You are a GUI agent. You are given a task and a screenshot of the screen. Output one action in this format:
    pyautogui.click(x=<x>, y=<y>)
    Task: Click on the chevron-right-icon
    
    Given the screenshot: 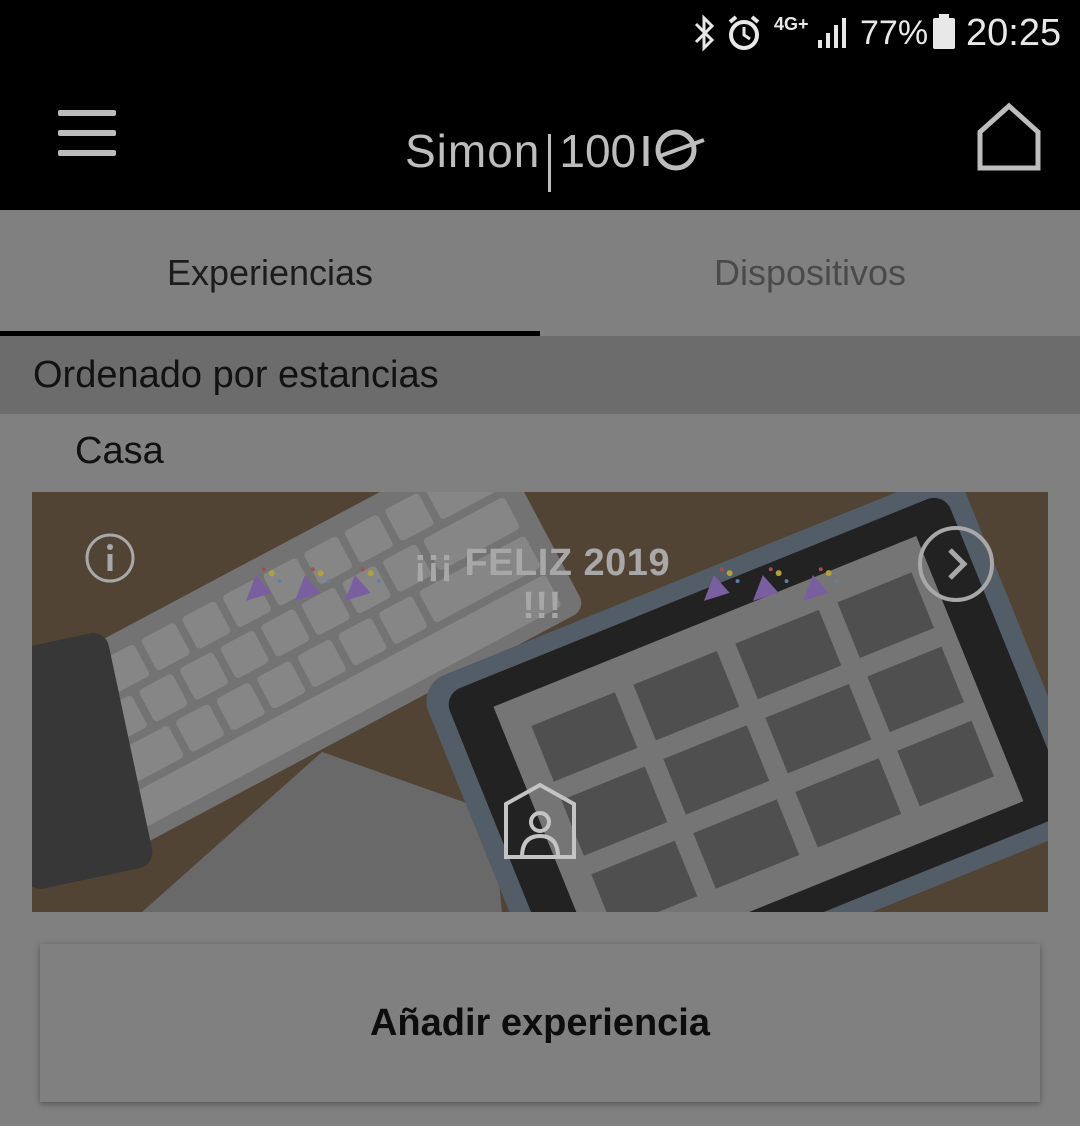 What is the action you would take?
    pyautogui.click(x=956, y=564)
    